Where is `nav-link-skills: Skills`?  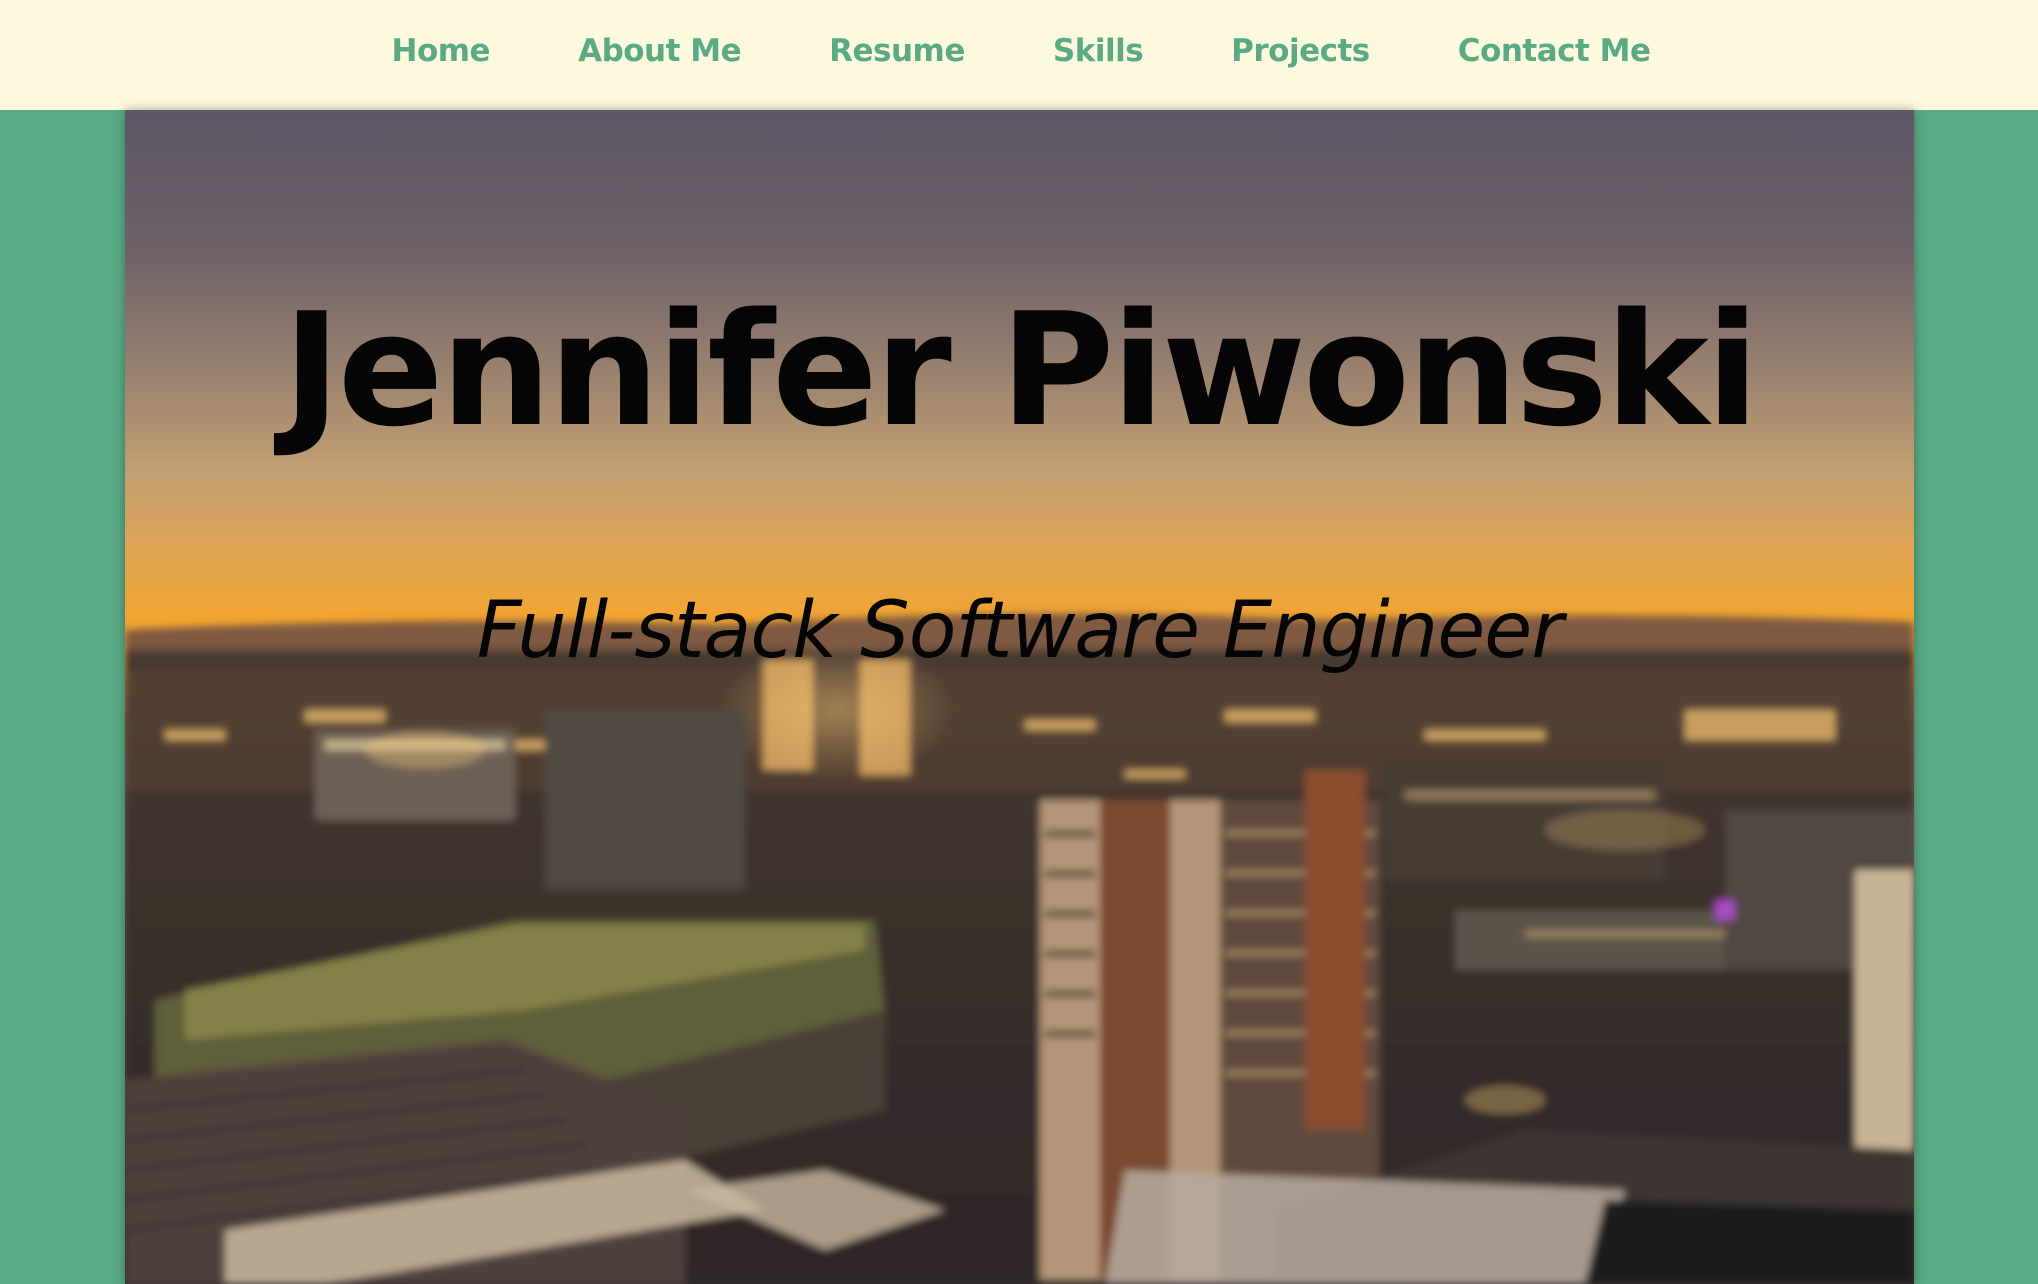
nav-link-skills: Skills is located at coordinates (1098, 51).